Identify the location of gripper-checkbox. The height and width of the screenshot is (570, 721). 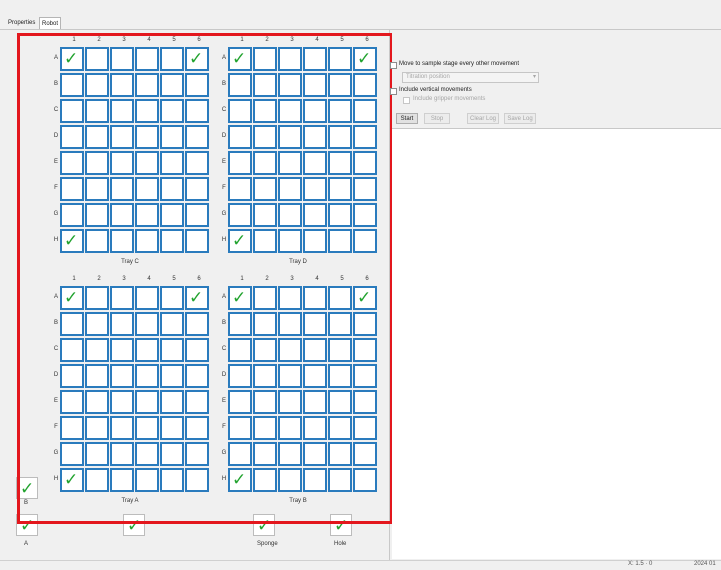
(406, 100).